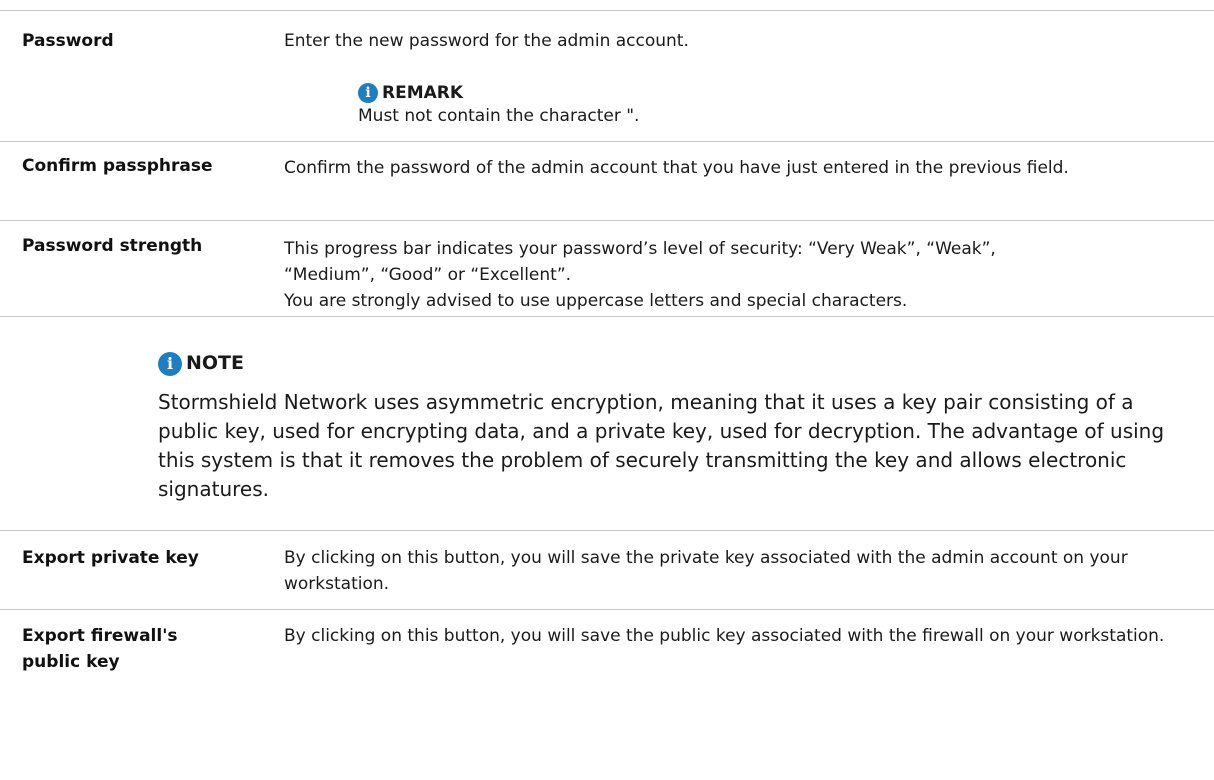 The height and width of the screenshot is (780, 1214). Describe the element at coordinates (100, 636) in the screenshot. I see `term-export-firewall-public-key-1: Export firewall's` at that location.